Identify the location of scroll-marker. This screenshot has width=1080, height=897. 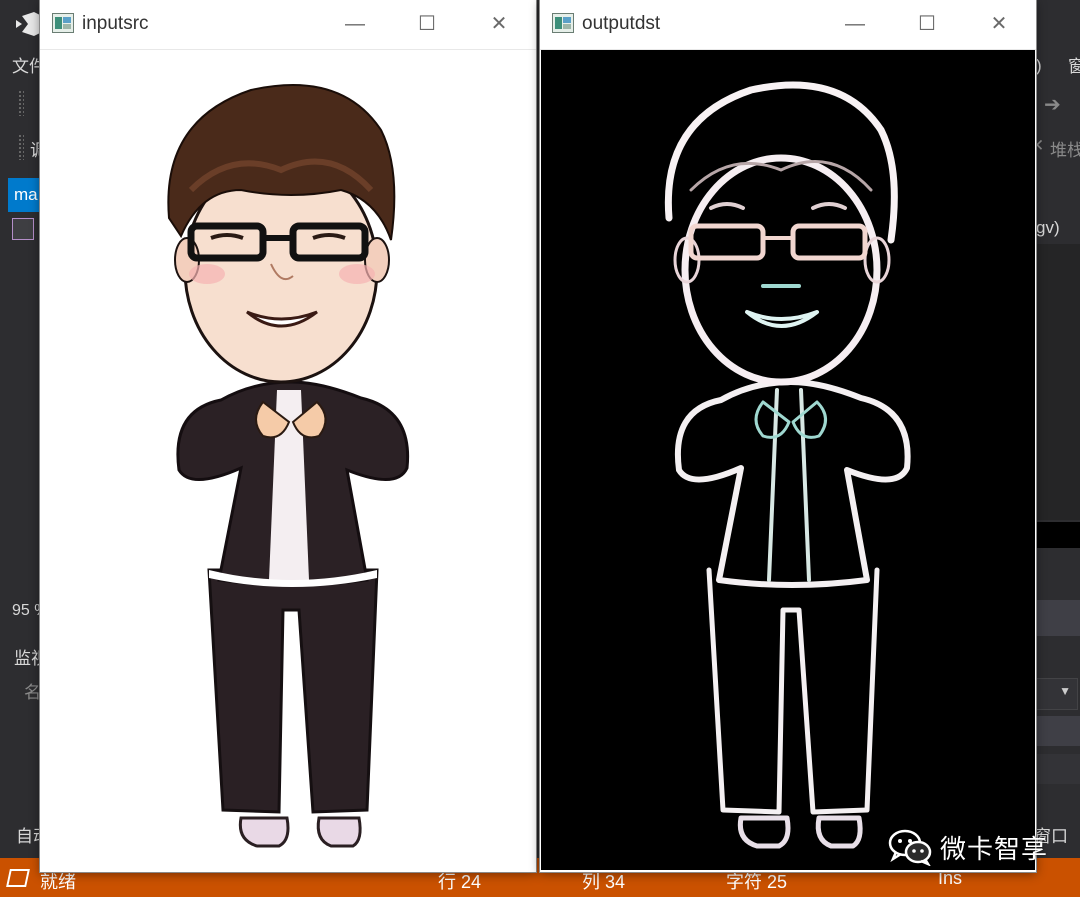
(1058, 535).